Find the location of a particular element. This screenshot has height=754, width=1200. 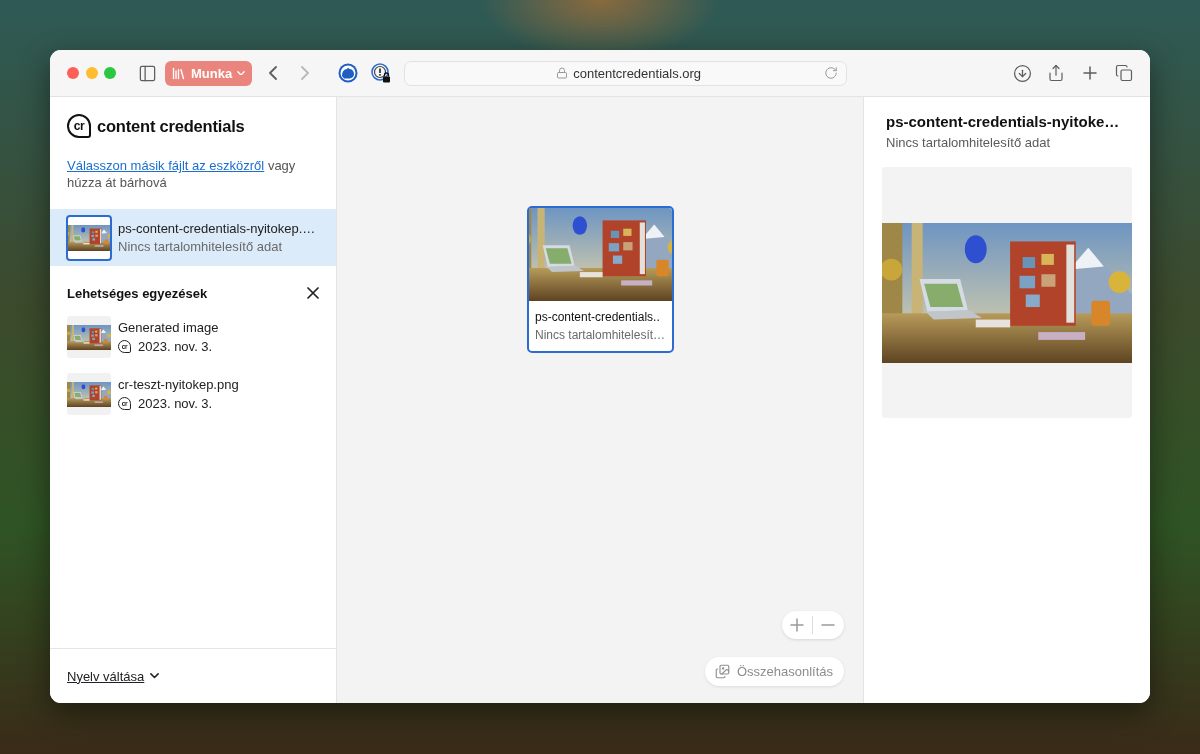

window-close-button is located at coordinates (73, 73).